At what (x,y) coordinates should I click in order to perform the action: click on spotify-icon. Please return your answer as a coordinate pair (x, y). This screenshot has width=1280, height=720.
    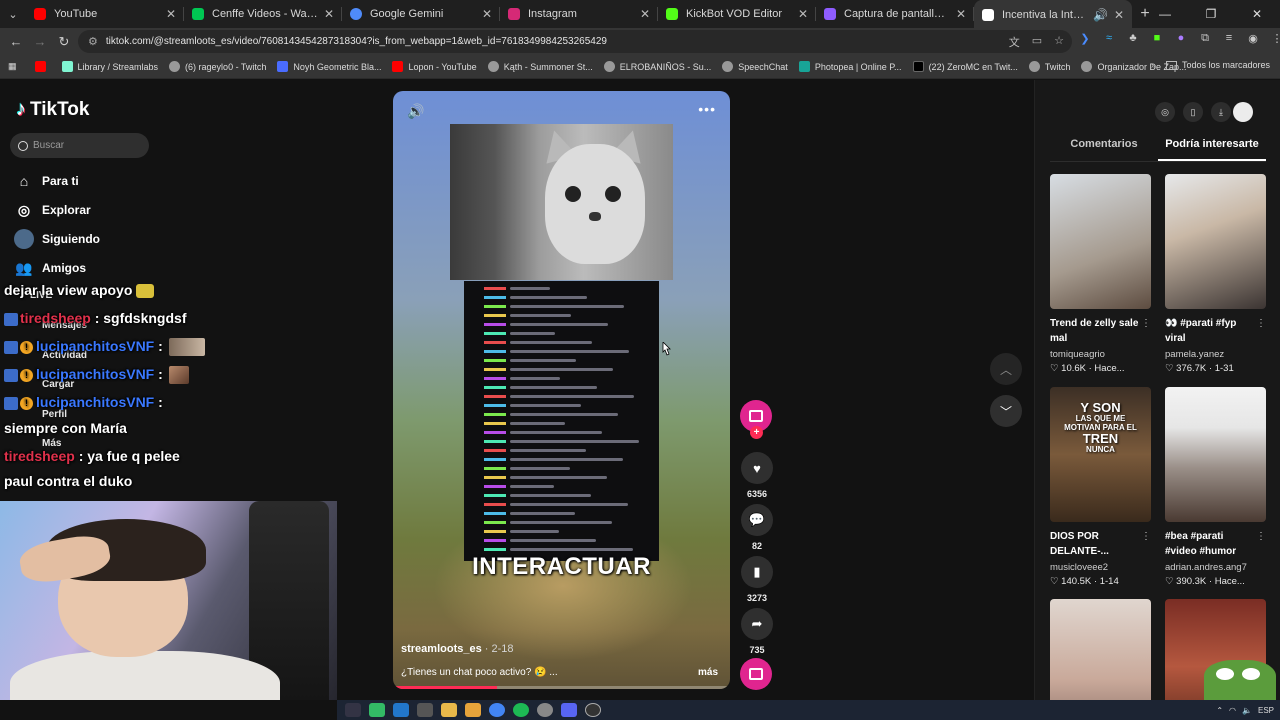
    Looking at the image, I should click on (521, 710).